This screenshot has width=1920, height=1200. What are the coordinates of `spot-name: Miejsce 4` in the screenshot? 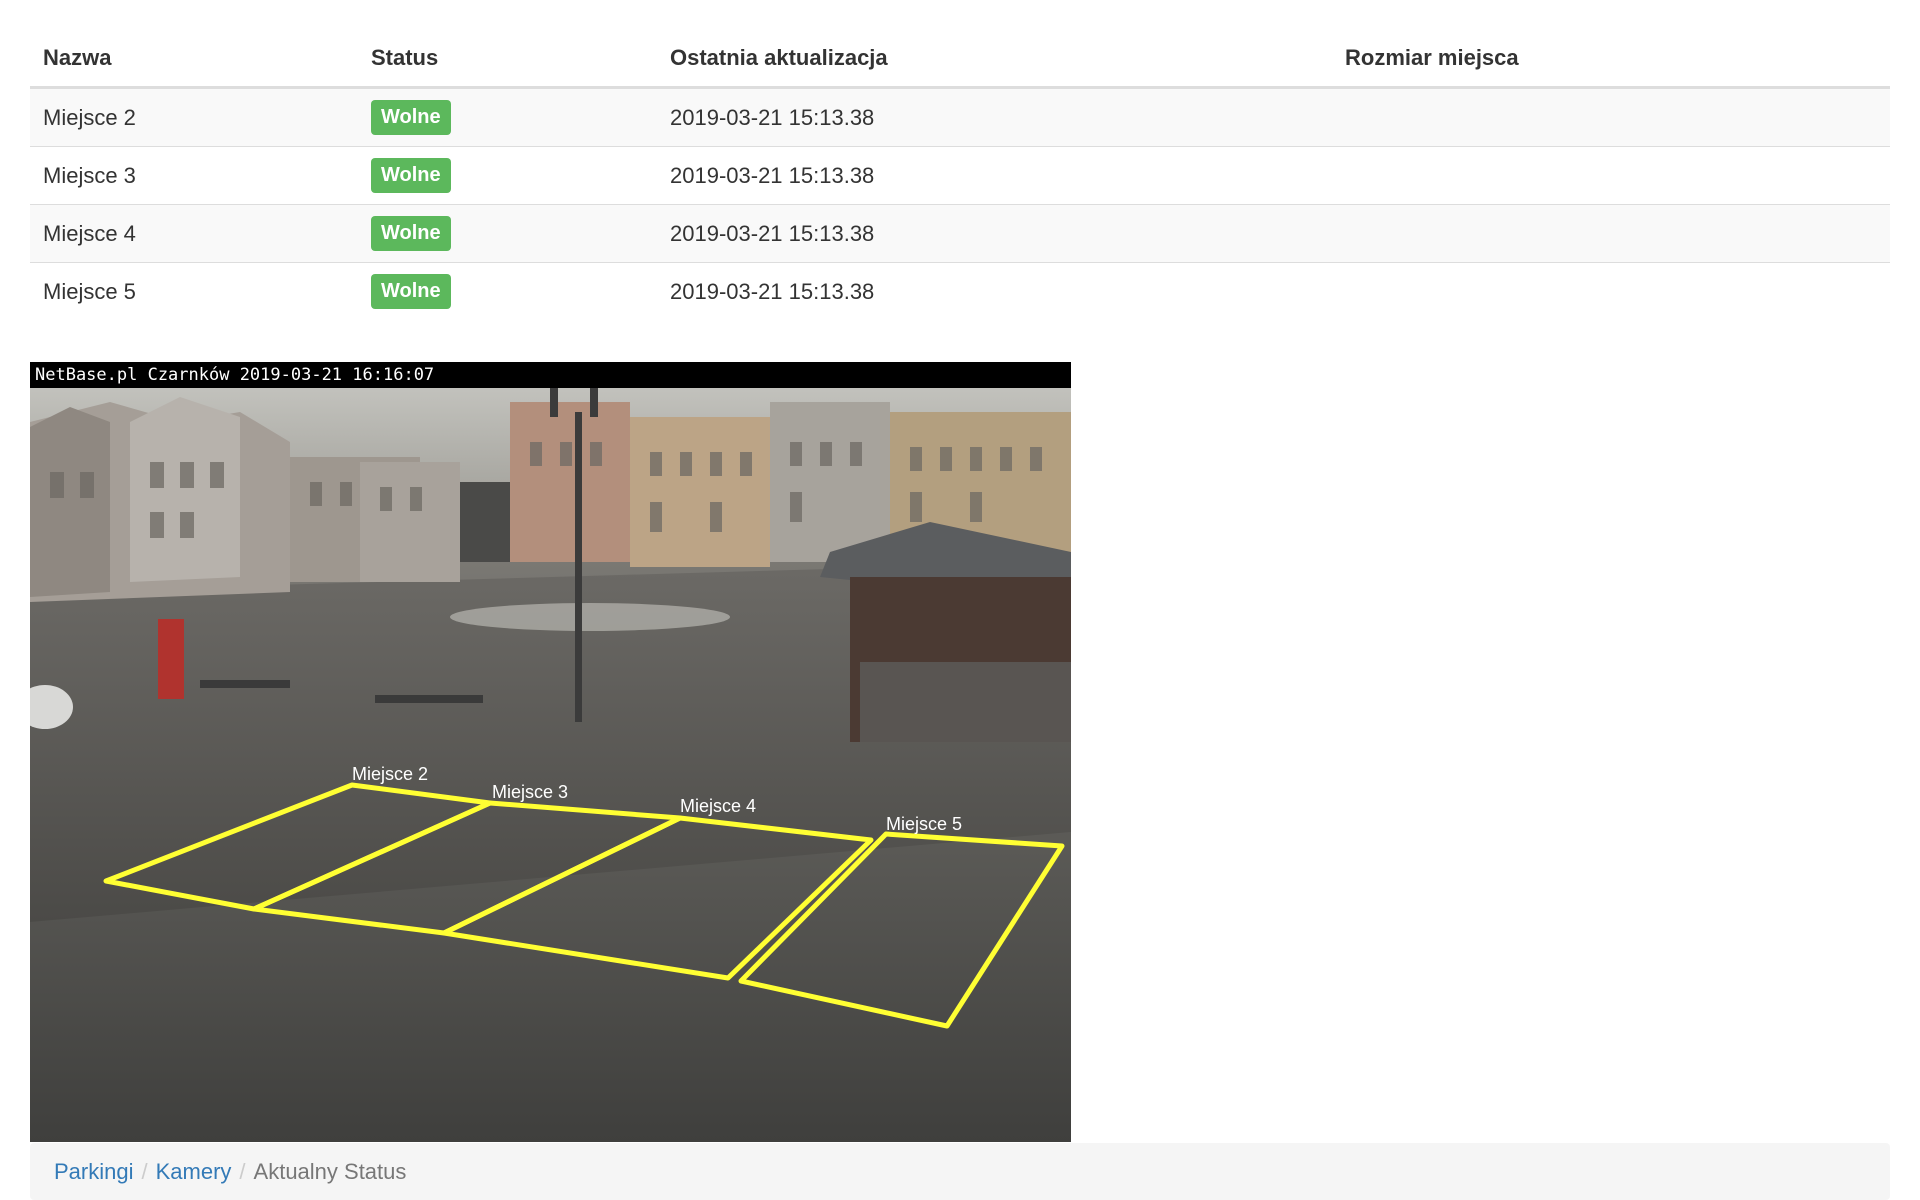 It's located at (194, 233).